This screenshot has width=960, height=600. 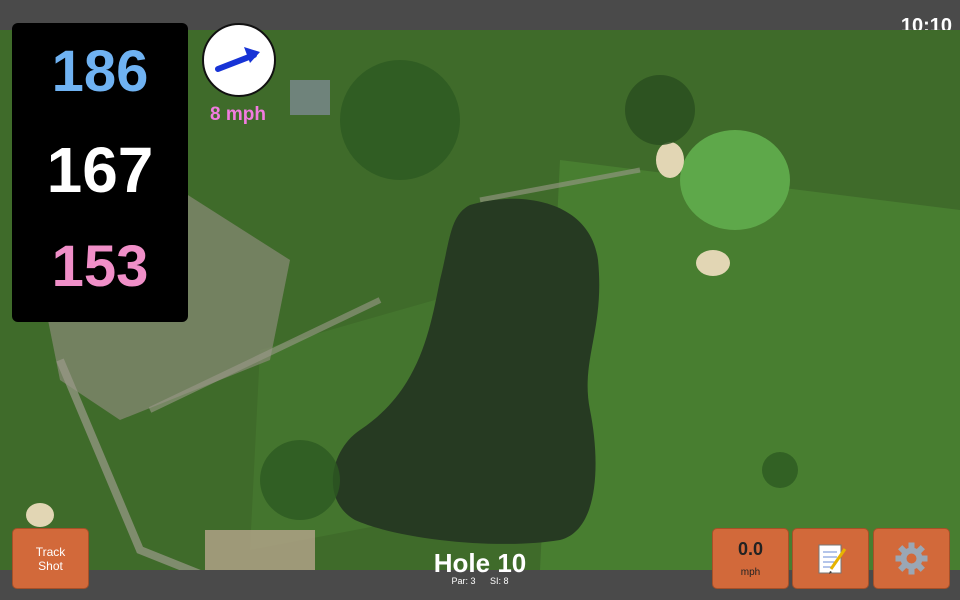 I want to click on distance-panel: 186 167 153, so click(x=100, y=172).